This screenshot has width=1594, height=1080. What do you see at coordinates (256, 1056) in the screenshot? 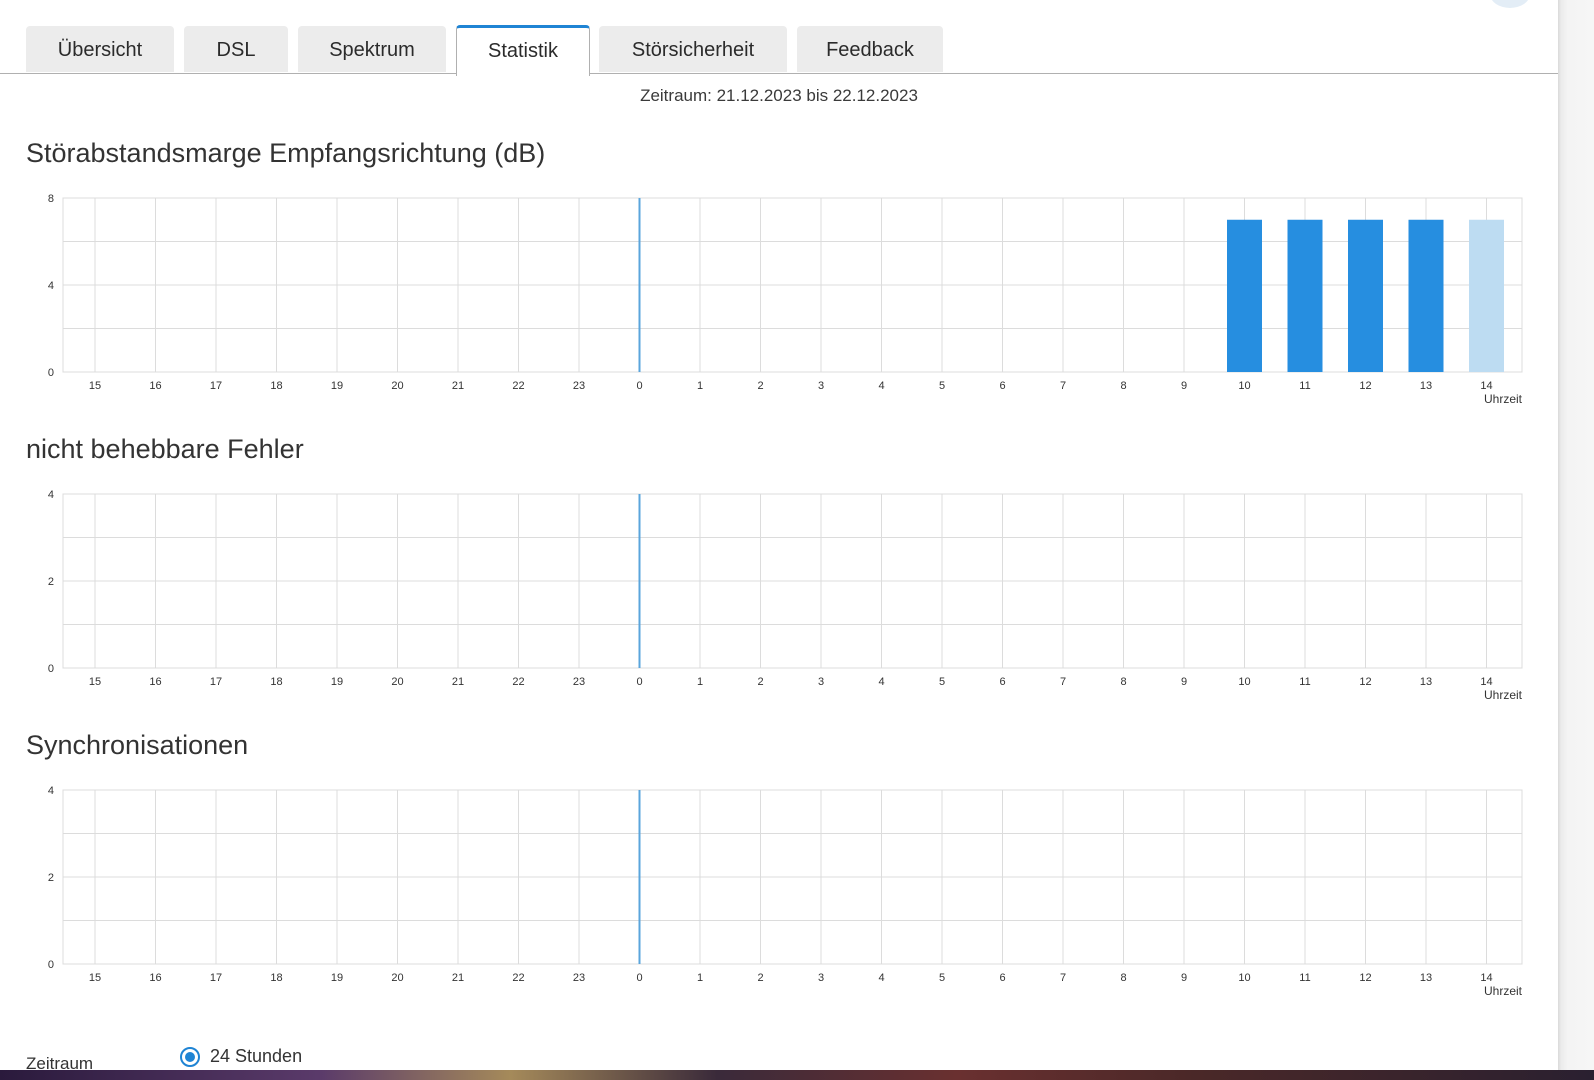
I see `period-24h-label: 24 Stunden` at bounding box center [256, 1056].